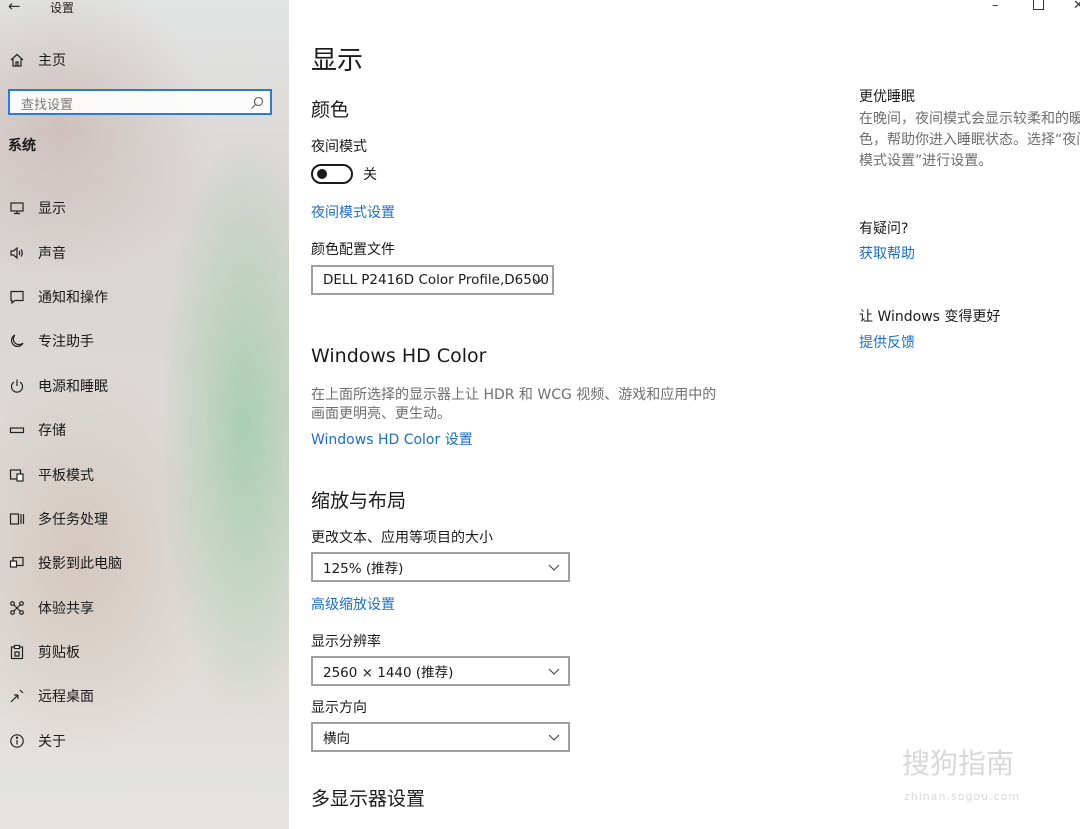 This screenshot has width=1080, height=829. I want to click on page-title: 显示, so click(337, 61).